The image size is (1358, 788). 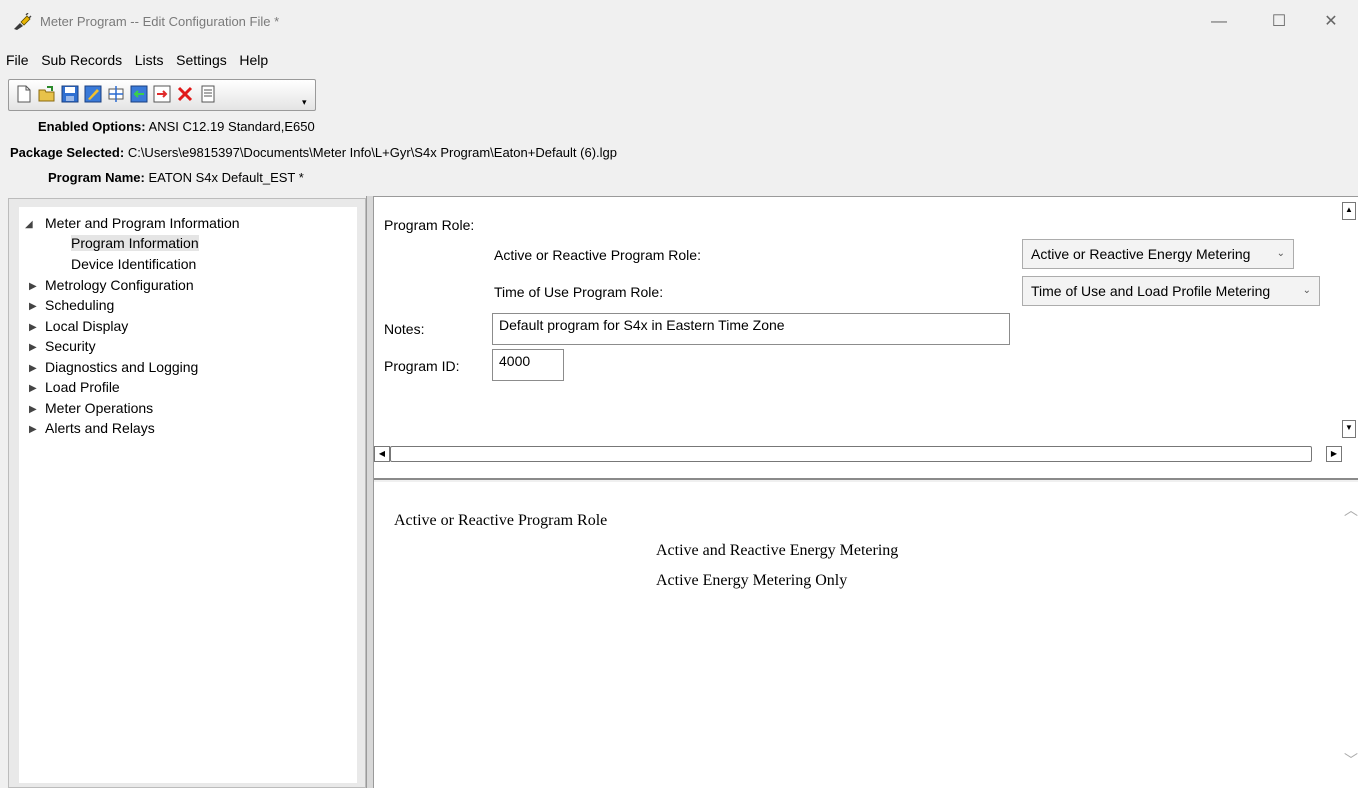 What do you see at coordinates (1349, 211) in the screenshot?
I see `scroll-up-button: ▲` at bounding box center [1349, 211].